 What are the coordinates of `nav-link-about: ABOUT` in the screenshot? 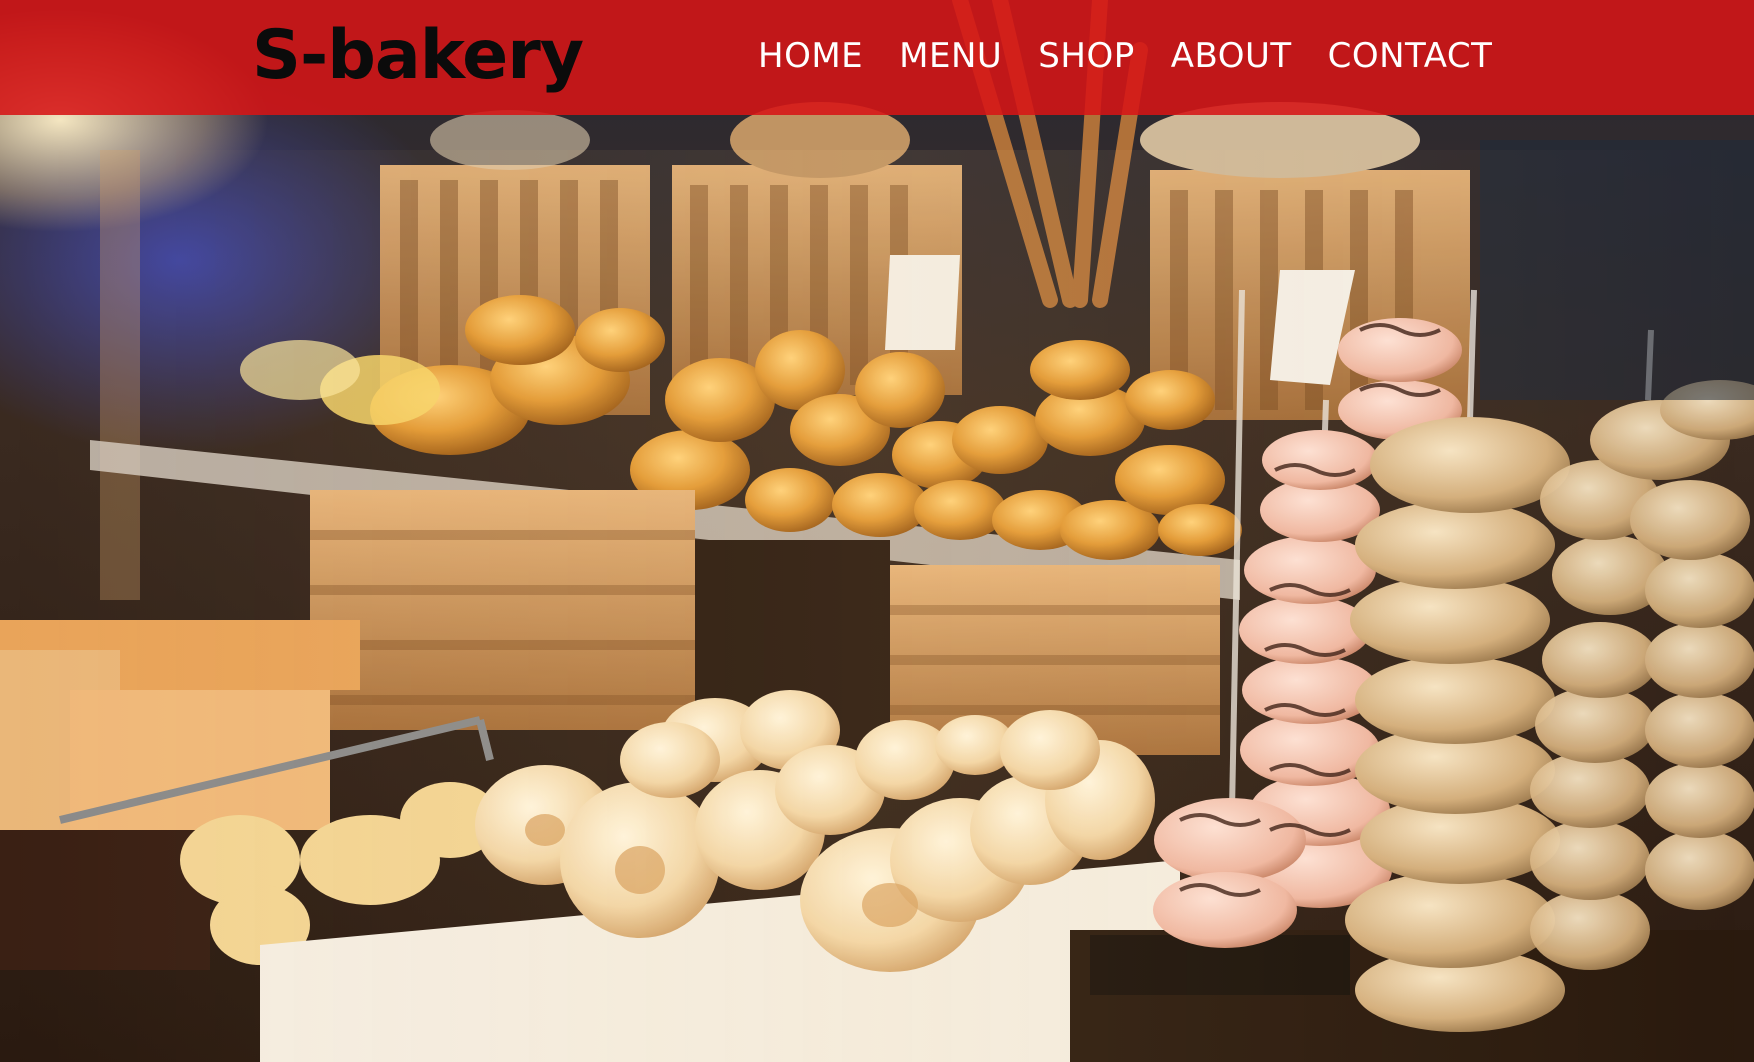 It's located at (1231, 56).